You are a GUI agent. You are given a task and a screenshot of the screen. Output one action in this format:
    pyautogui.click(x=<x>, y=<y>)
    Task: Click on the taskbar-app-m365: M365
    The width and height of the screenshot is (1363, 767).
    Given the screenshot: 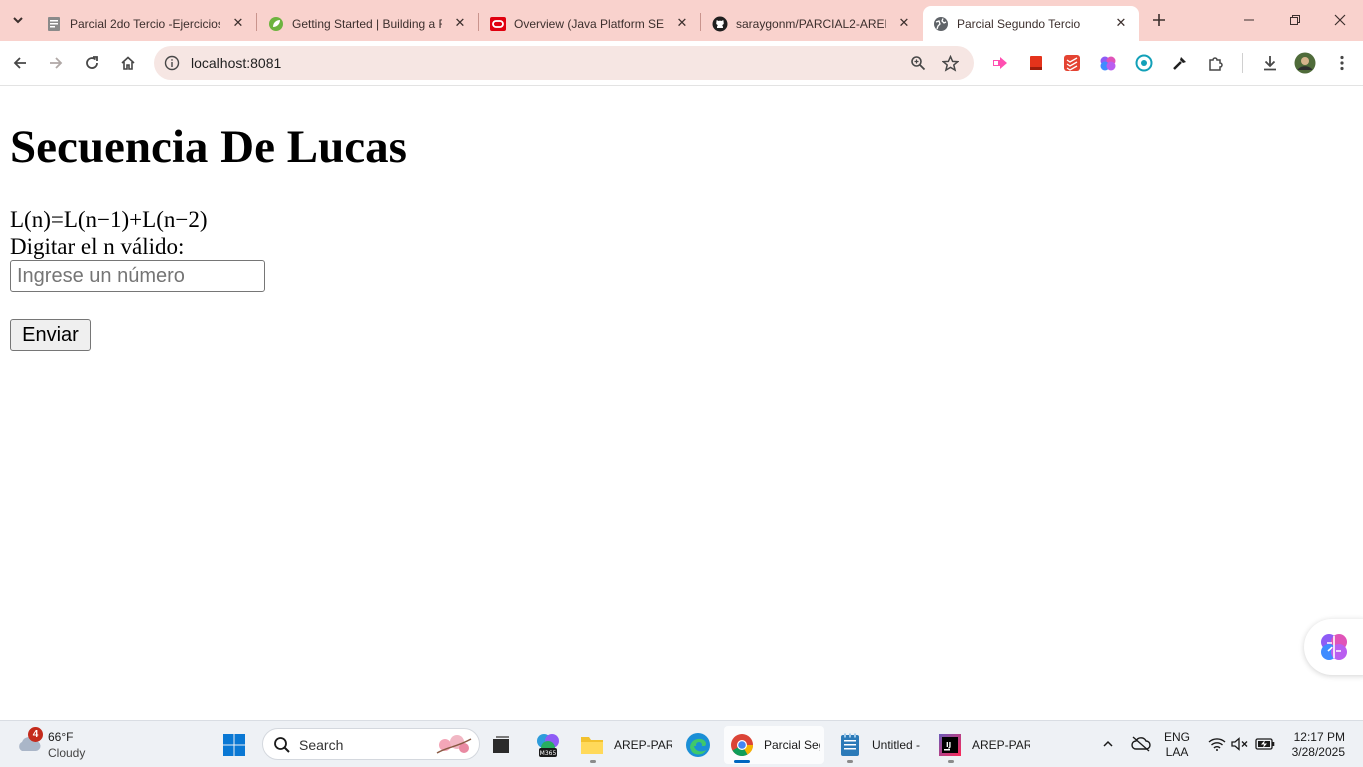 What is the action you would take?
    pyautogui.click(x=550, y=745)
    